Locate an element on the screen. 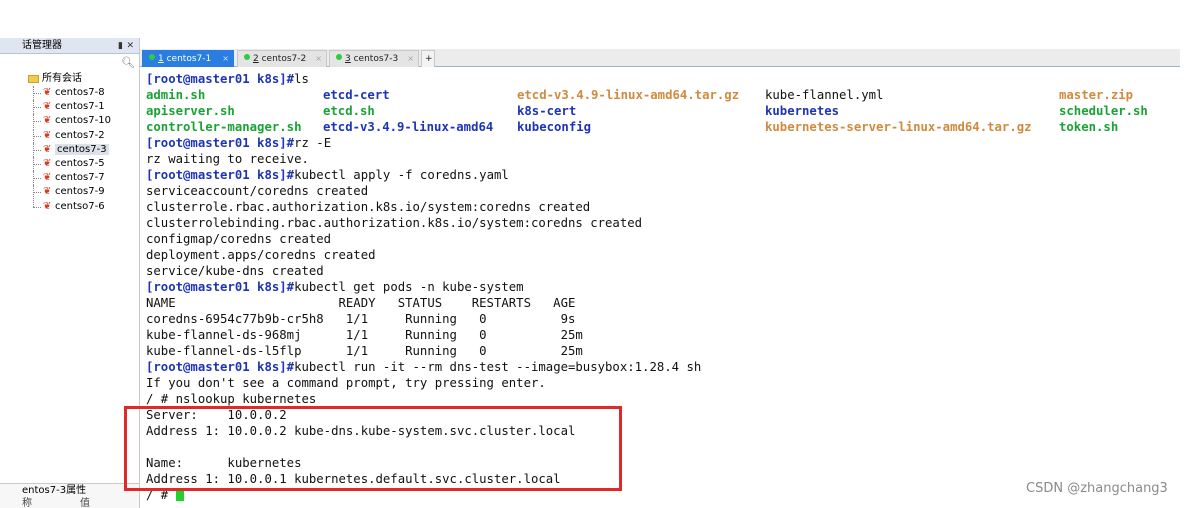 The width and height of the screenshot is (1200, 508). session-label: centos7-7 is located at coordinates (80, 178).